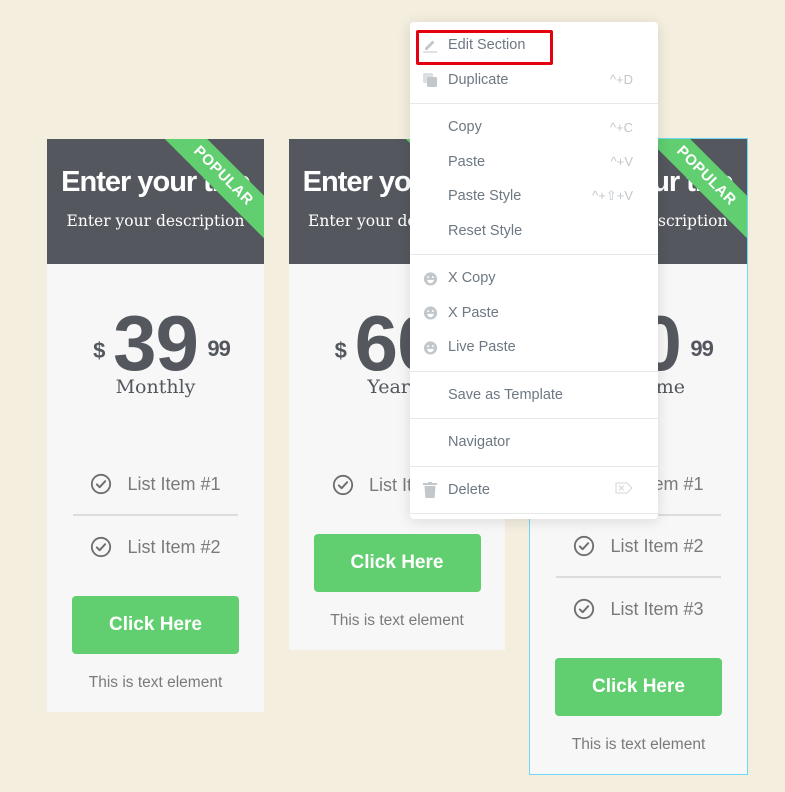 The height and width of the screenshot is (792, 785). I want to click on menu-item-label: X Paste, so click(473, 312).